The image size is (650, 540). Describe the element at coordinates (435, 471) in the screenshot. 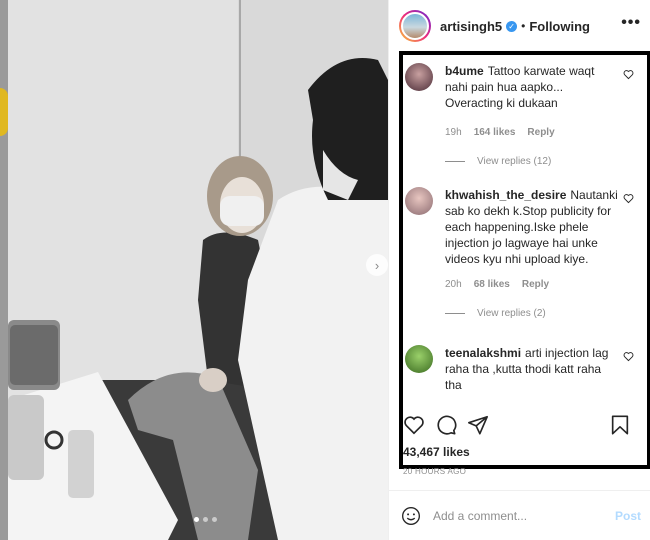

I see `post-timestamp: 20 HOURS AGO` at that location.